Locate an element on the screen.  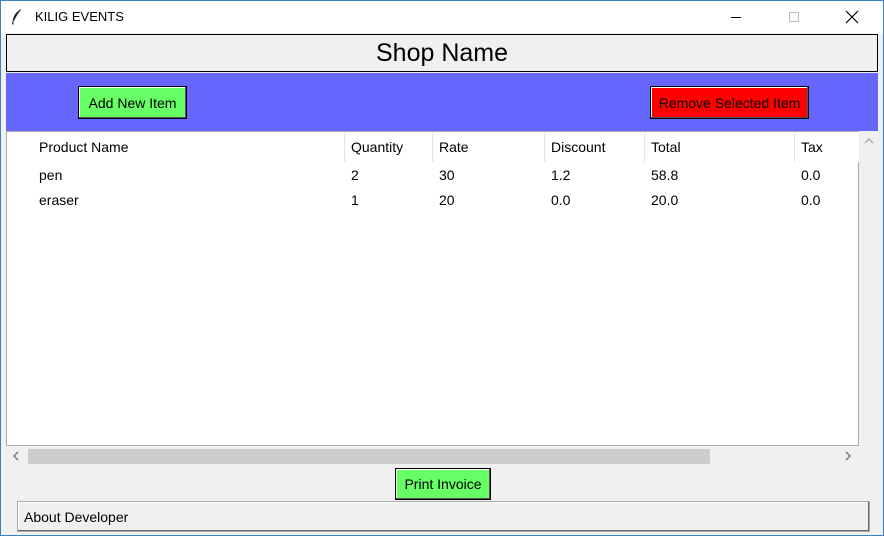
minimize-button is located at coordinates (736, 17).